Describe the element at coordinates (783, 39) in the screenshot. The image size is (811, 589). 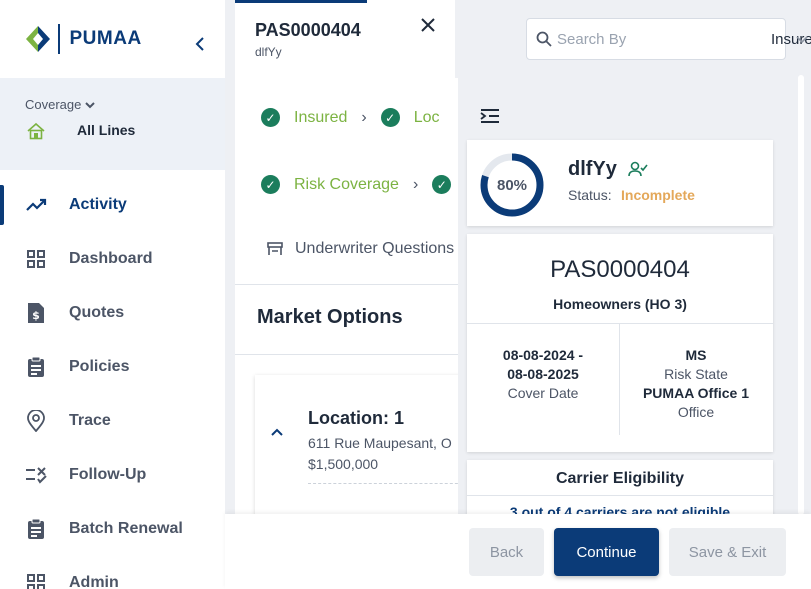
I see `search-type-select: Insured` at that location.